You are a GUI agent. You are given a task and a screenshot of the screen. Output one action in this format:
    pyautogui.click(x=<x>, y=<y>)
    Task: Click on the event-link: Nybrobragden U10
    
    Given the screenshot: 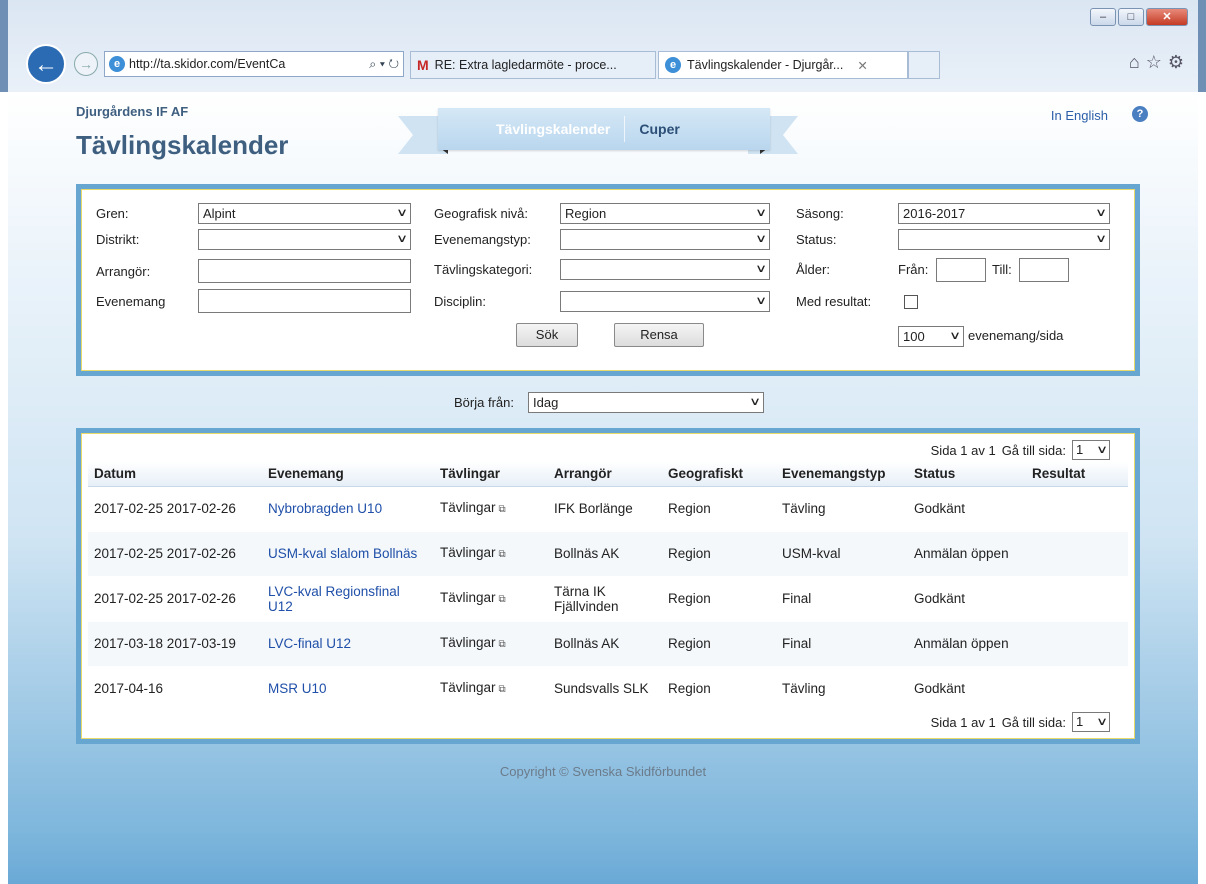 What is the action you would take?
    pyautogui.click(x=325, y=508)
    